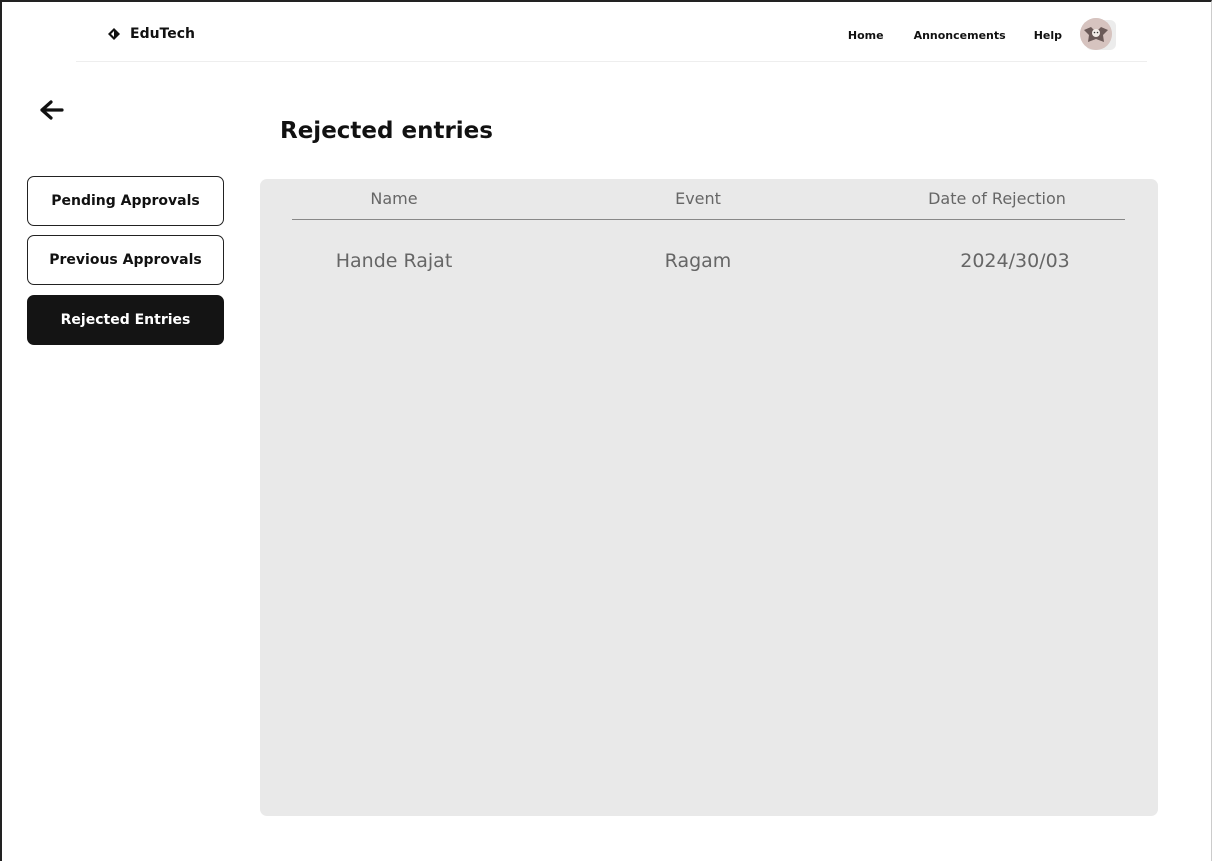  What do you see at coordinates (163, 34) in the screenshot?
I see `brand-name: EduTech` at bounding box center [163, 34].